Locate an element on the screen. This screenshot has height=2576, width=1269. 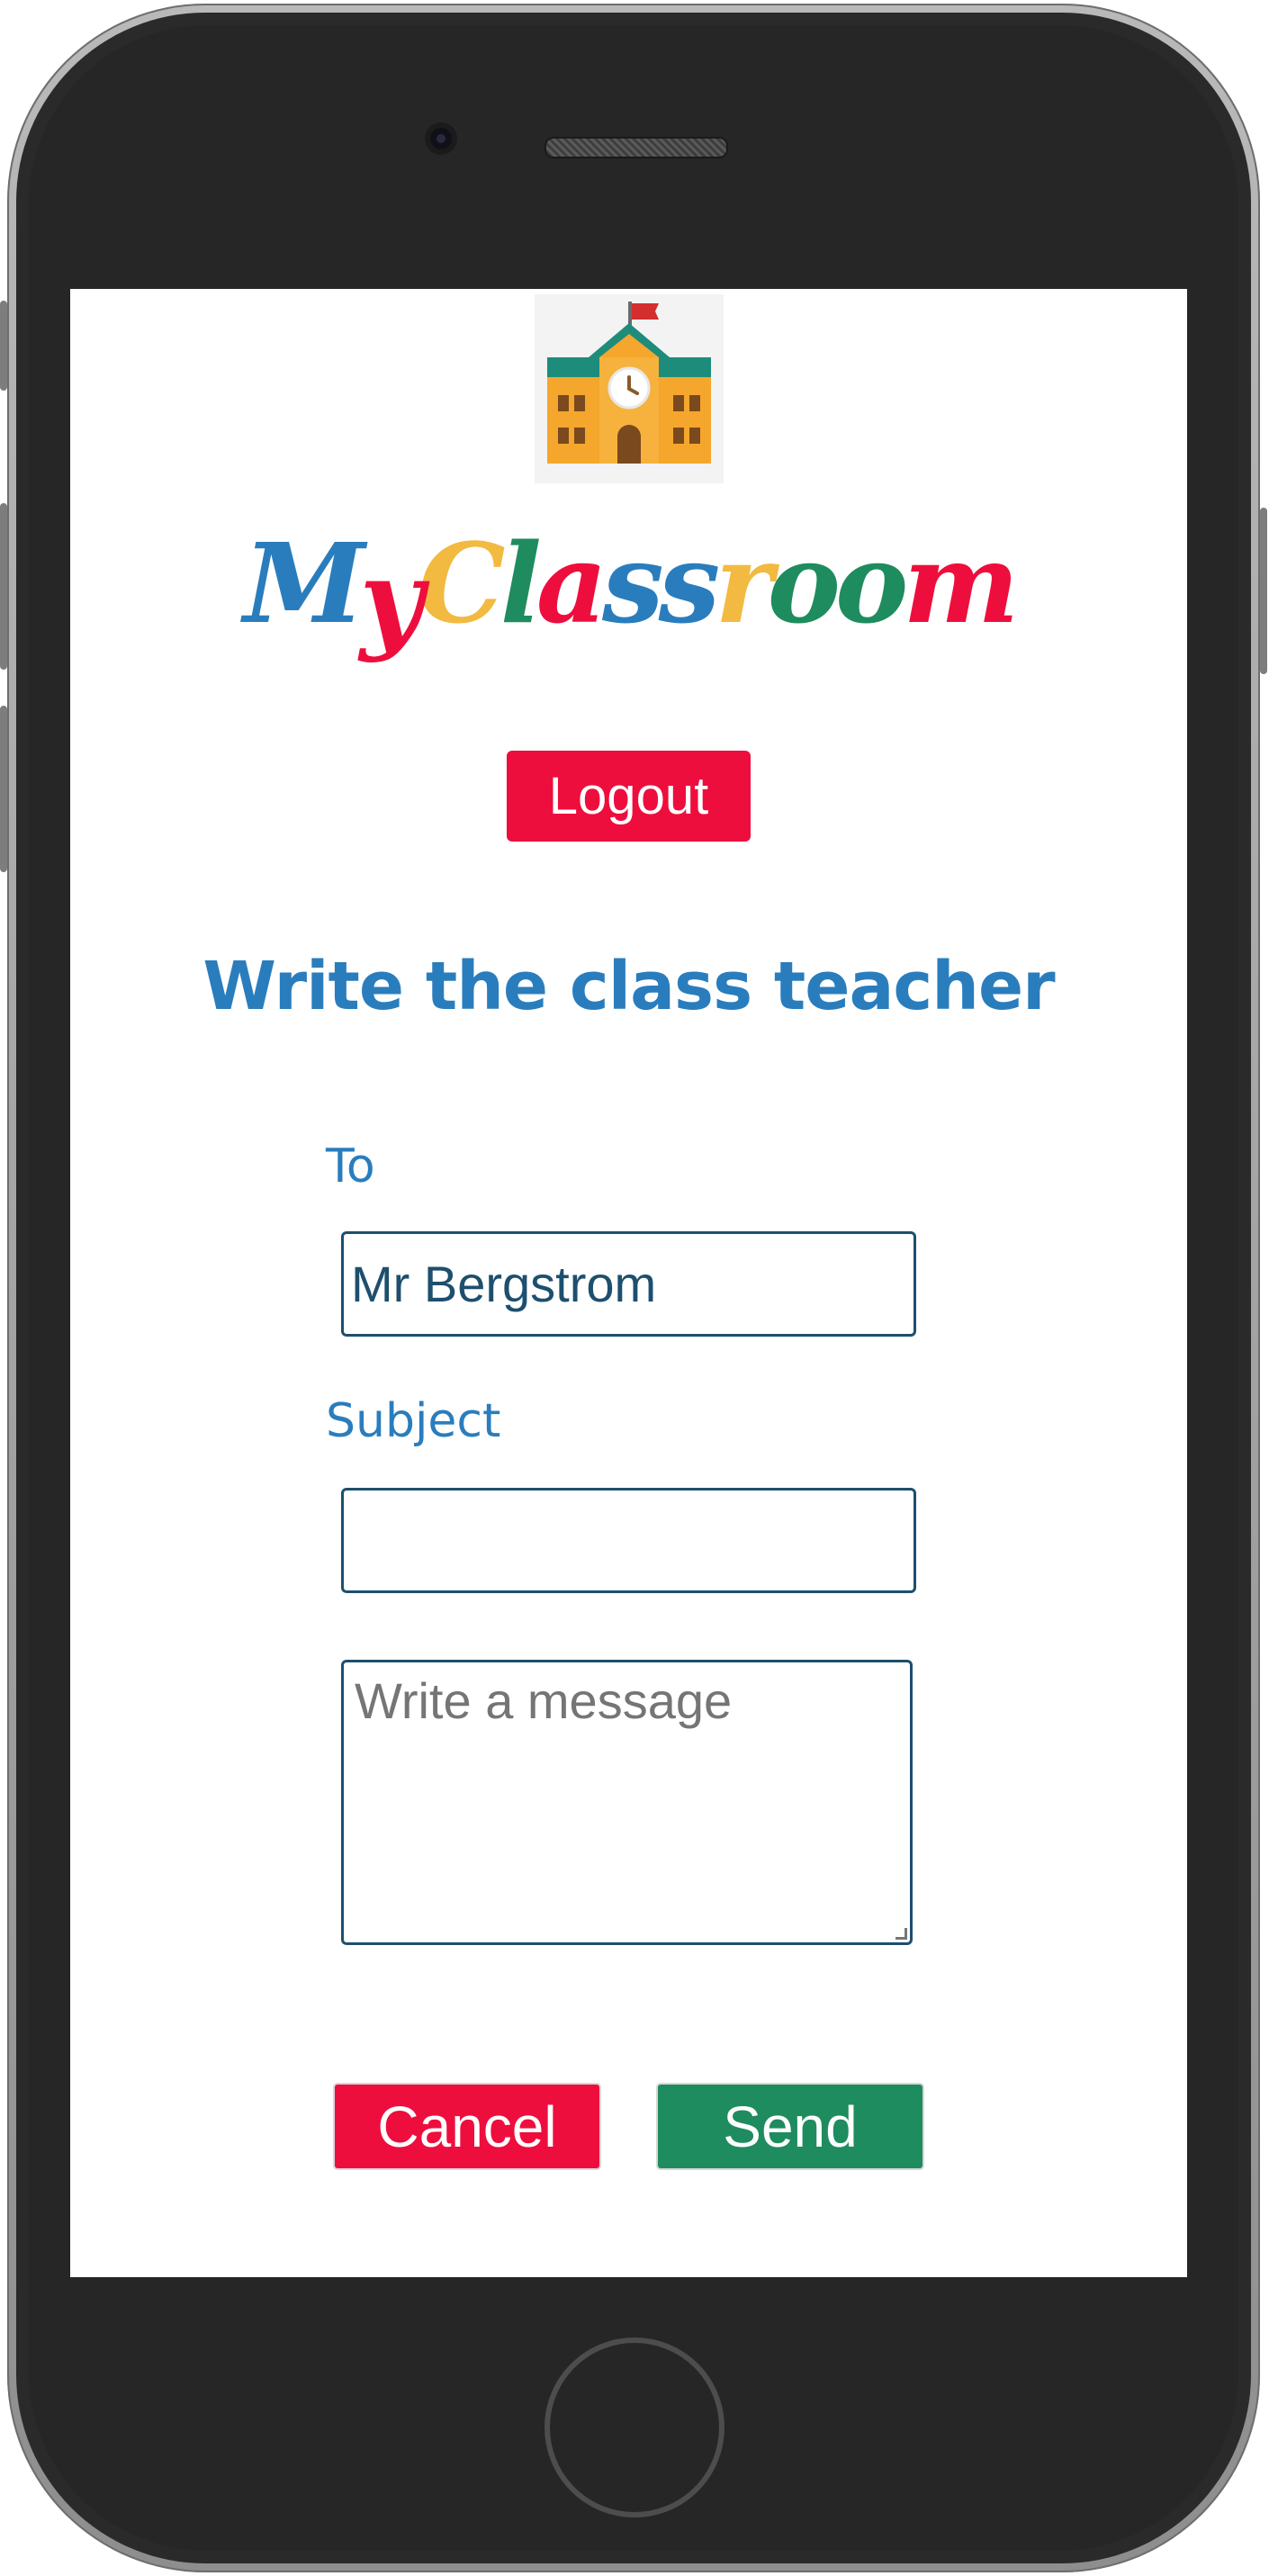
subject-label: Subject is located at coordinates (413, 1421).